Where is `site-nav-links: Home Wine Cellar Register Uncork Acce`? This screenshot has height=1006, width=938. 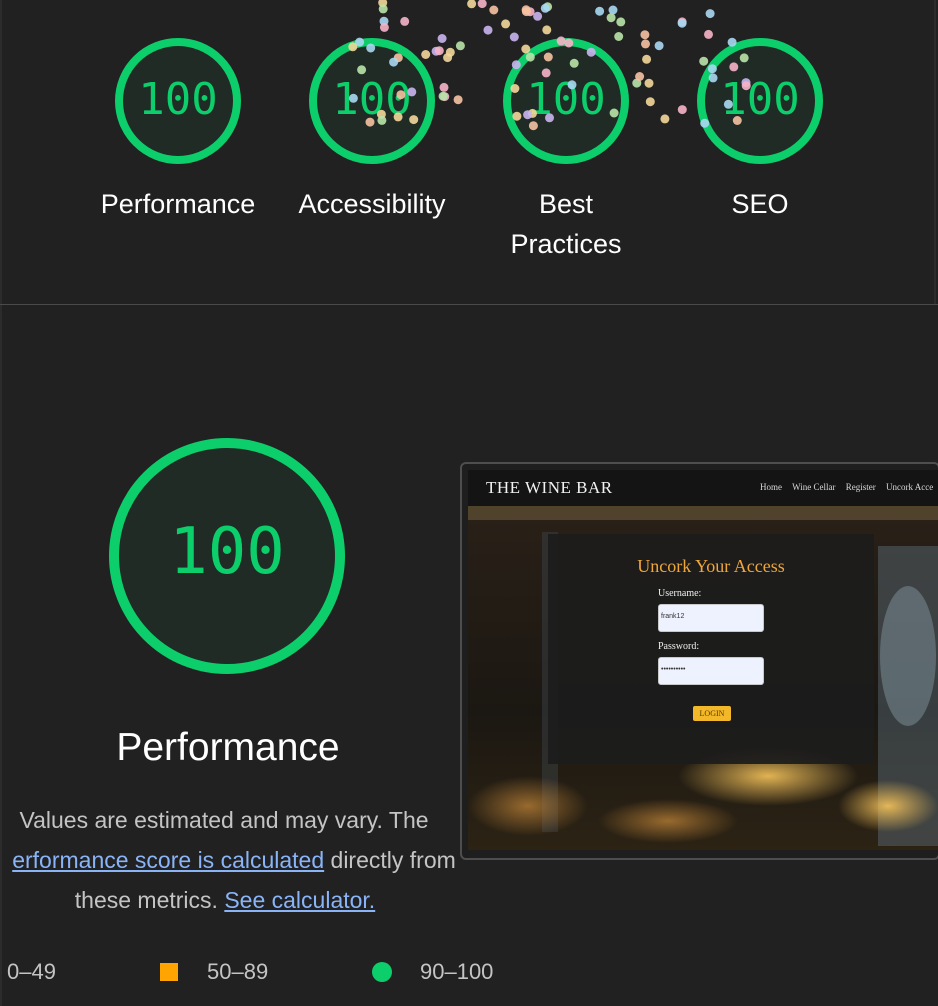 site-nav-links: Home Wine Cellar Register Uncork Acce is located at coordinates (849, 487).